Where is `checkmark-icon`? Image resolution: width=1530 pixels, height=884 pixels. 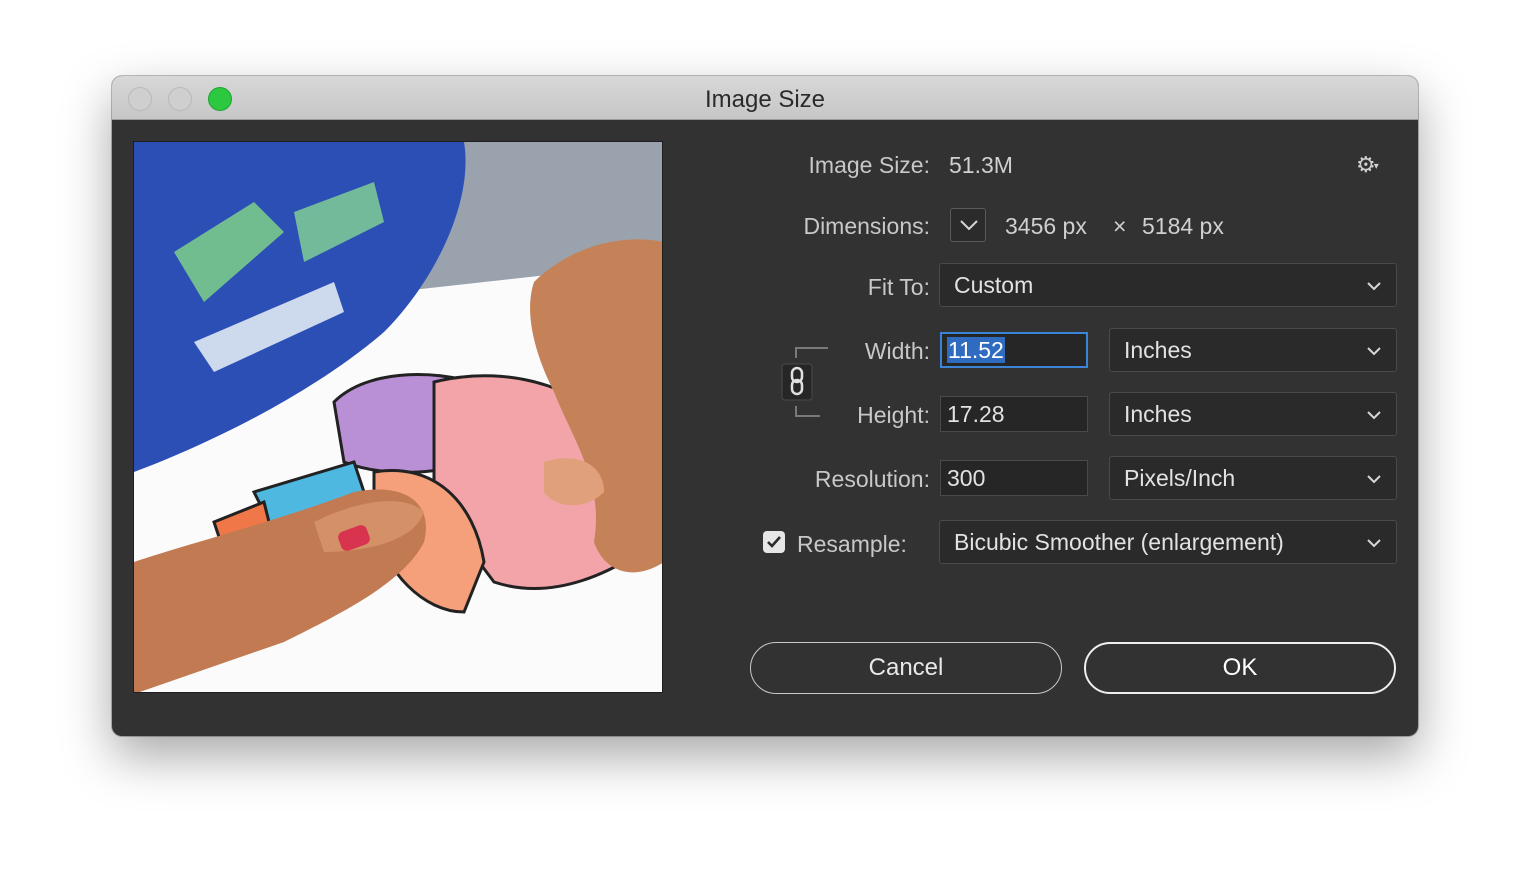 checkmark-icon is located at coordinates (774, 542).